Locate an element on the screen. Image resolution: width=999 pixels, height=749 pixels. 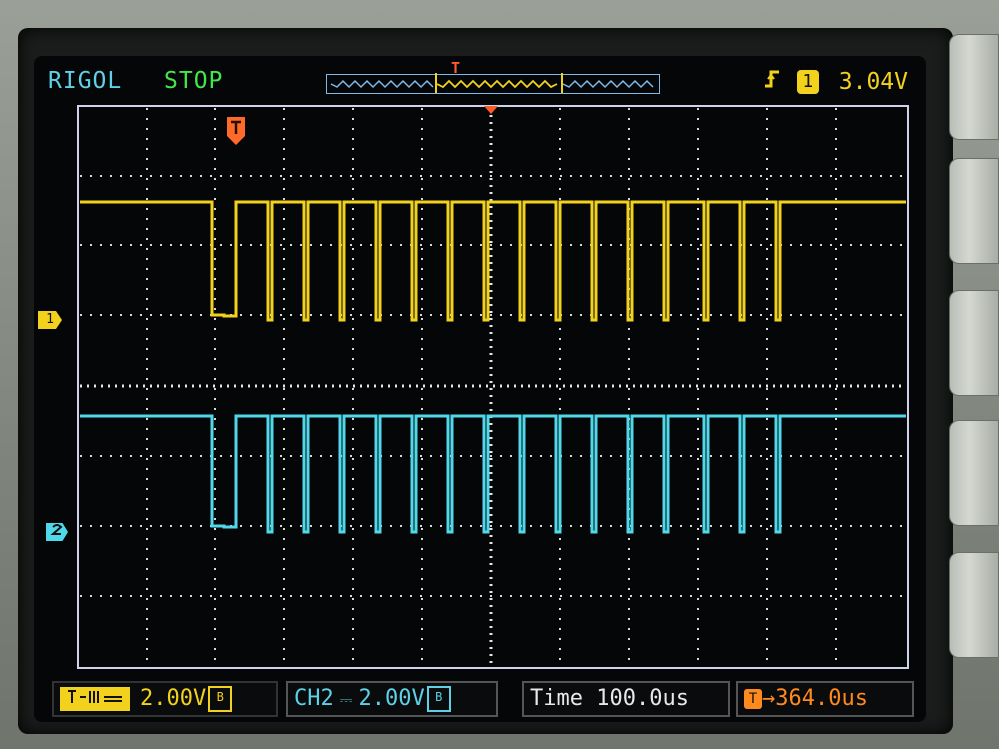
ch2-scale: 2.00V is located at coordinates (391, 698).